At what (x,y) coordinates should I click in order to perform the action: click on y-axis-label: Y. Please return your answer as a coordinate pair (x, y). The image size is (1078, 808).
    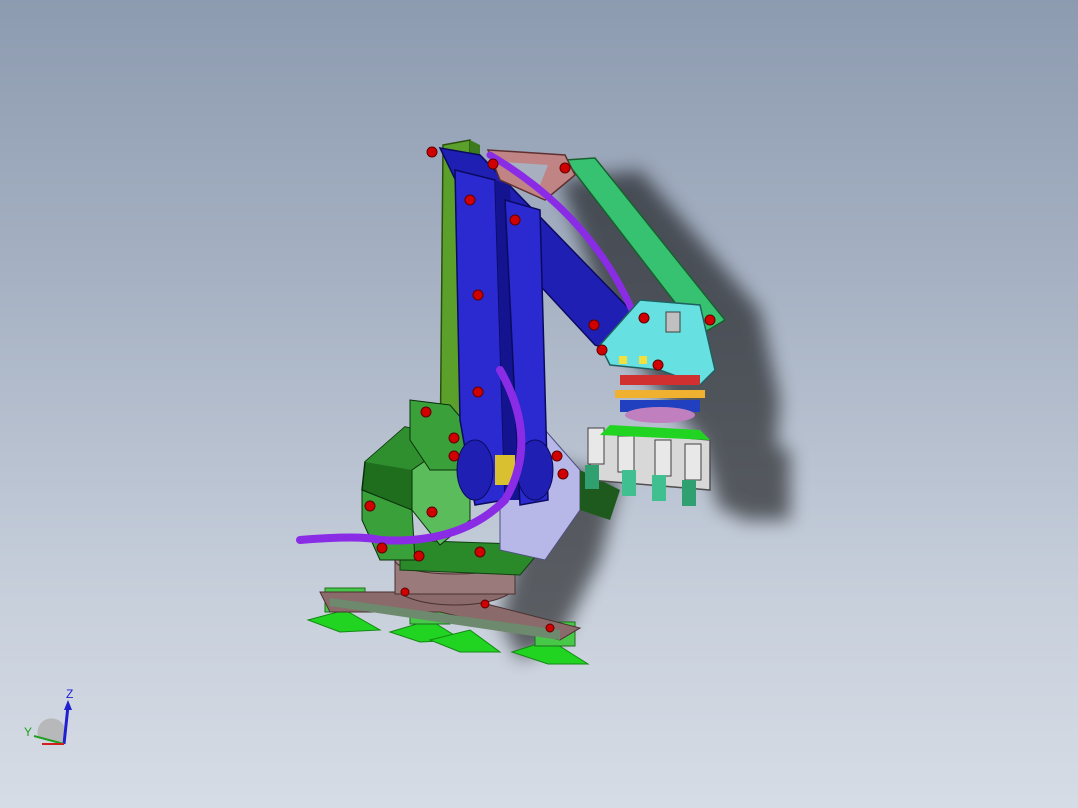
    Looking at the image, I should click on (28, 732).